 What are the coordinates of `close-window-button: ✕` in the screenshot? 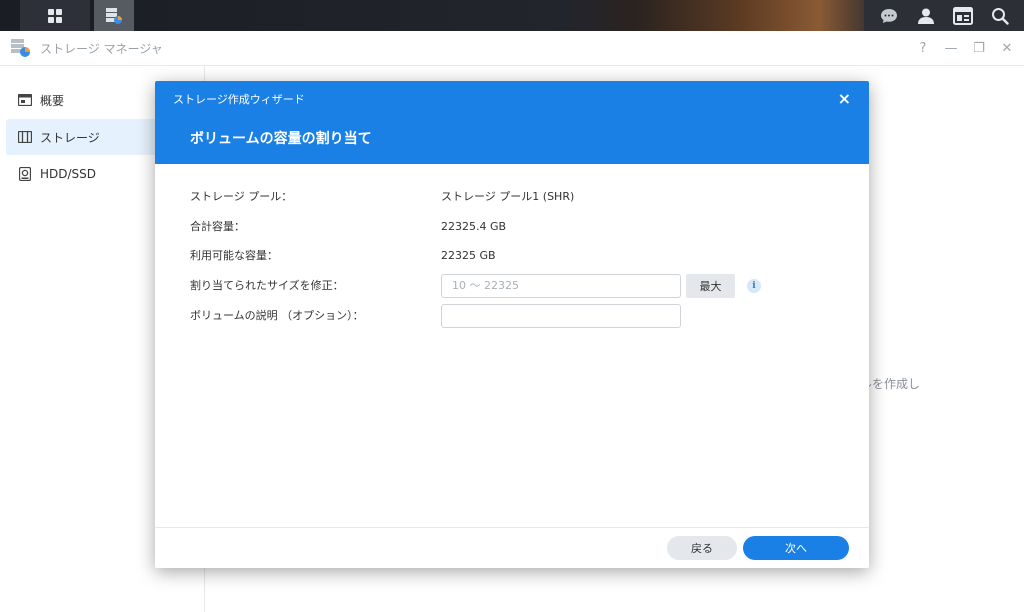 It's located at (1007, 48).